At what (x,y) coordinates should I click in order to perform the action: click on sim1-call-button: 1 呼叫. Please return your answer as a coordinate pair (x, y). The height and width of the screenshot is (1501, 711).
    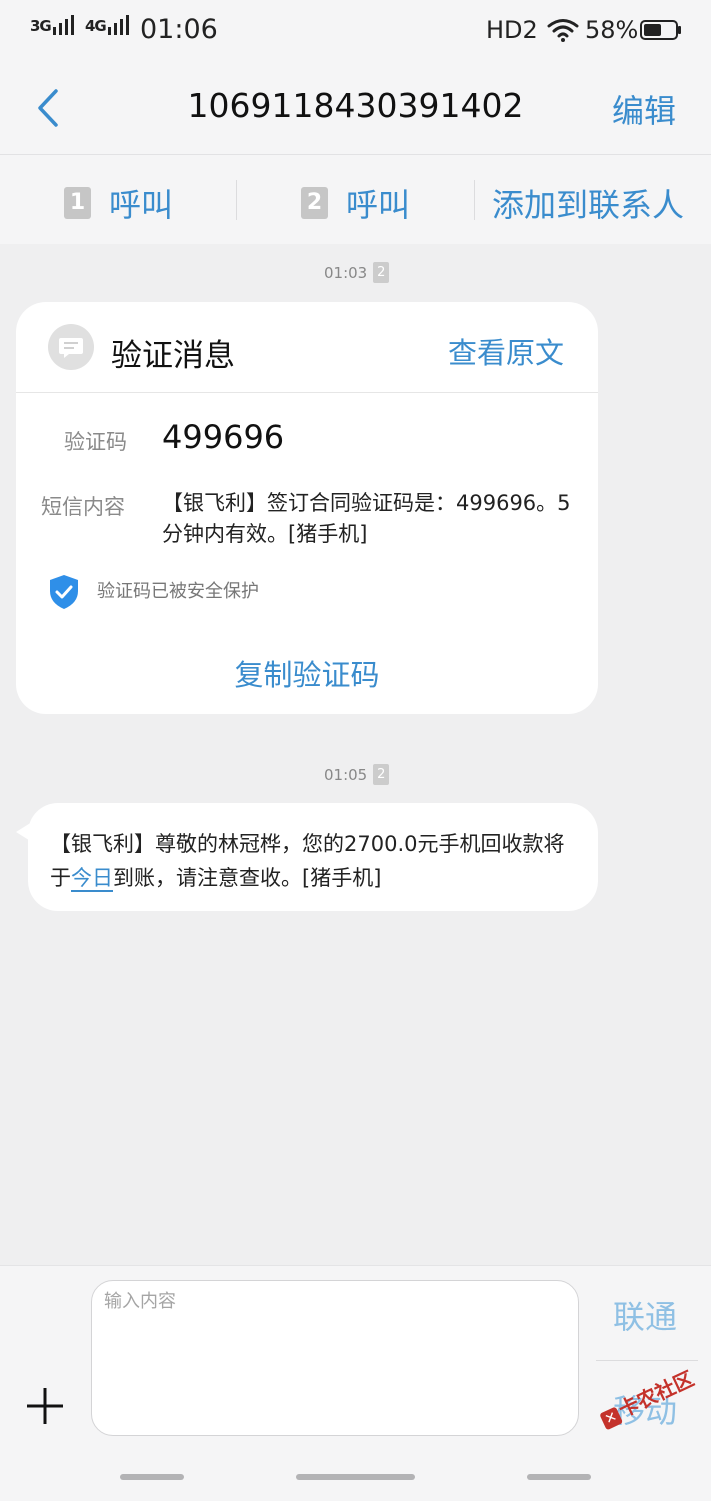
    Looking at the image, I should click on (118, 203).